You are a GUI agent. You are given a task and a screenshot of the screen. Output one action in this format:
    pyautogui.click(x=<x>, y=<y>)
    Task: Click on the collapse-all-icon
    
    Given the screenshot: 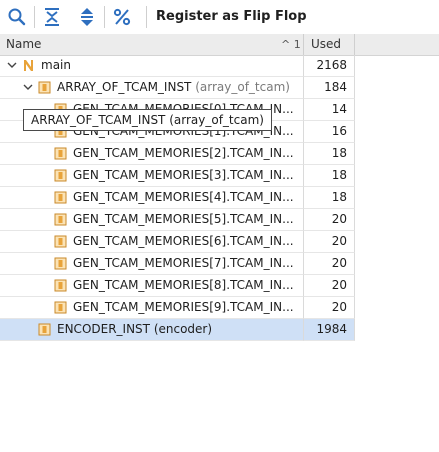 What is the action you would take?
    pyautogui.click(x=52, y=17)
    